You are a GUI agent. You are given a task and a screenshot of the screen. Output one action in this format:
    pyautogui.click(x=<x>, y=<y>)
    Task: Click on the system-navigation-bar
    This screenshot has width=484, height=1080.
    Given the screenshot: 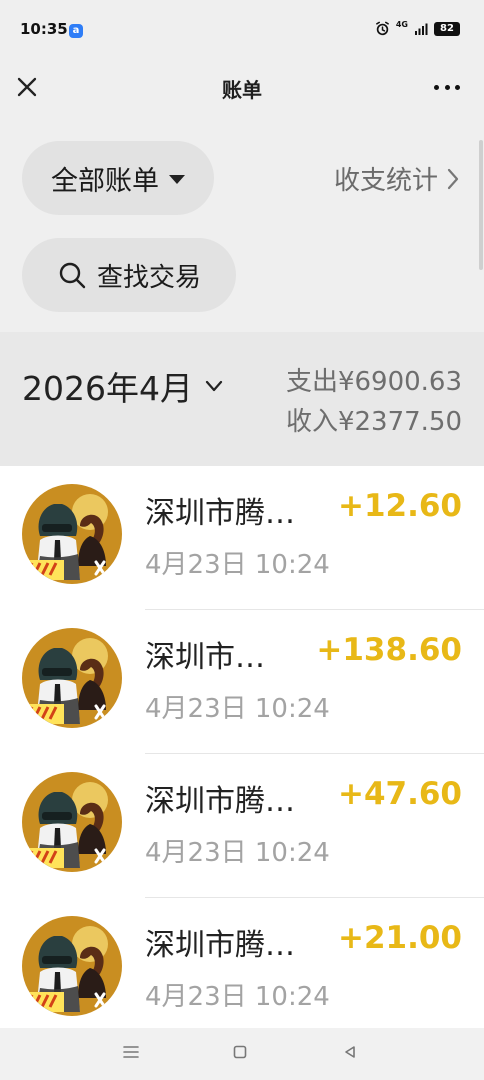 What is the action you would take?
    pyautogui.click(x=242, y=1054)
    